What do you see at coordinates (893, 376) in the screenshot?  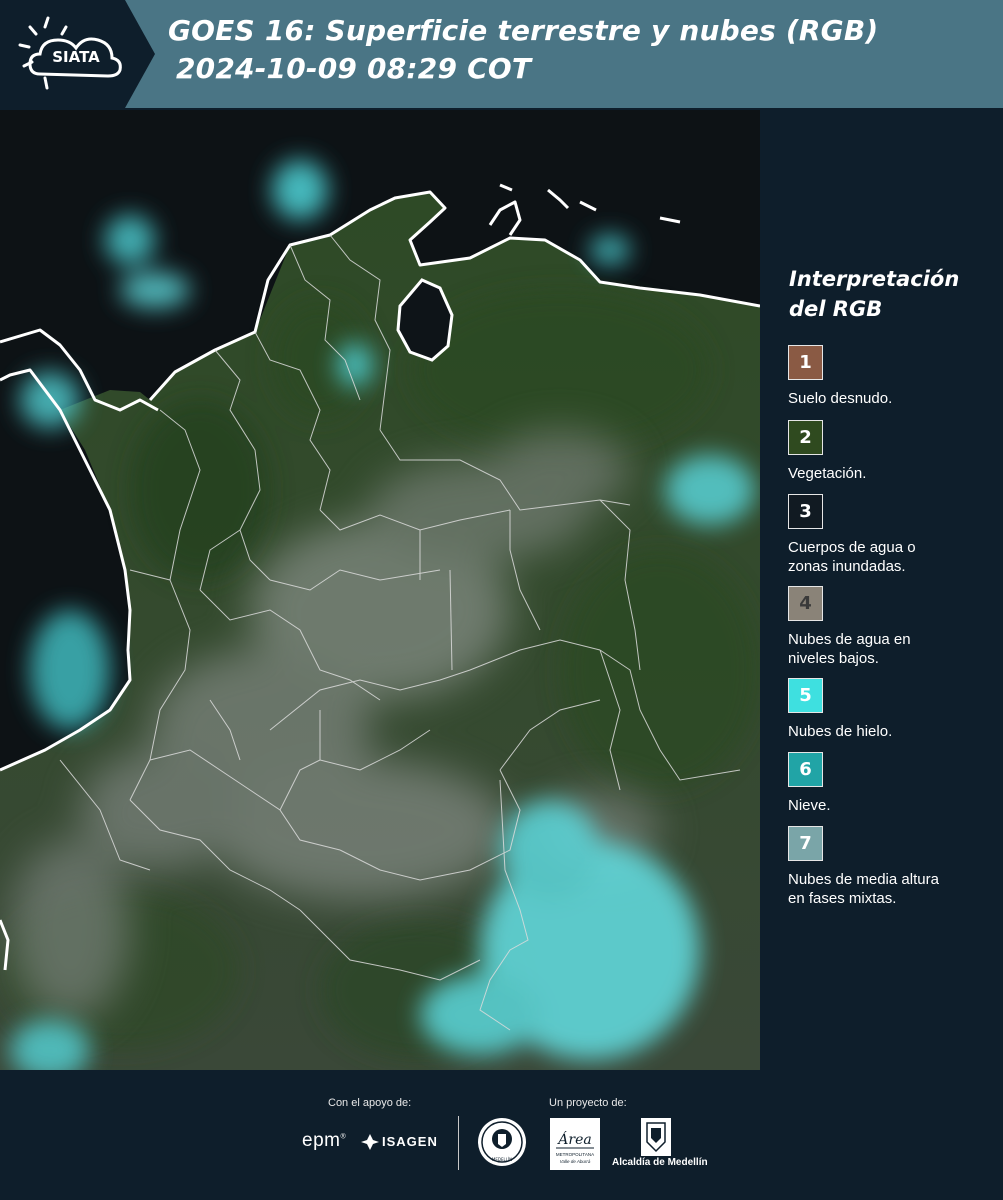 I see `legend-item-bare-soil: 1 Suelo desnudo.` at bounding box center [893, 376].